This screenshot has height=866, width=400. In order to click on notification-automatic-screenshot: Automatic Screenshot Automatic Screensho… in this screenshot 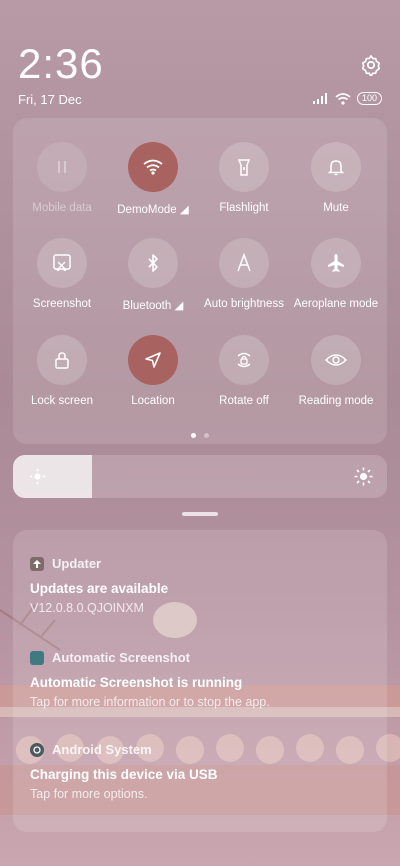, I will do `click(202, 679)`.